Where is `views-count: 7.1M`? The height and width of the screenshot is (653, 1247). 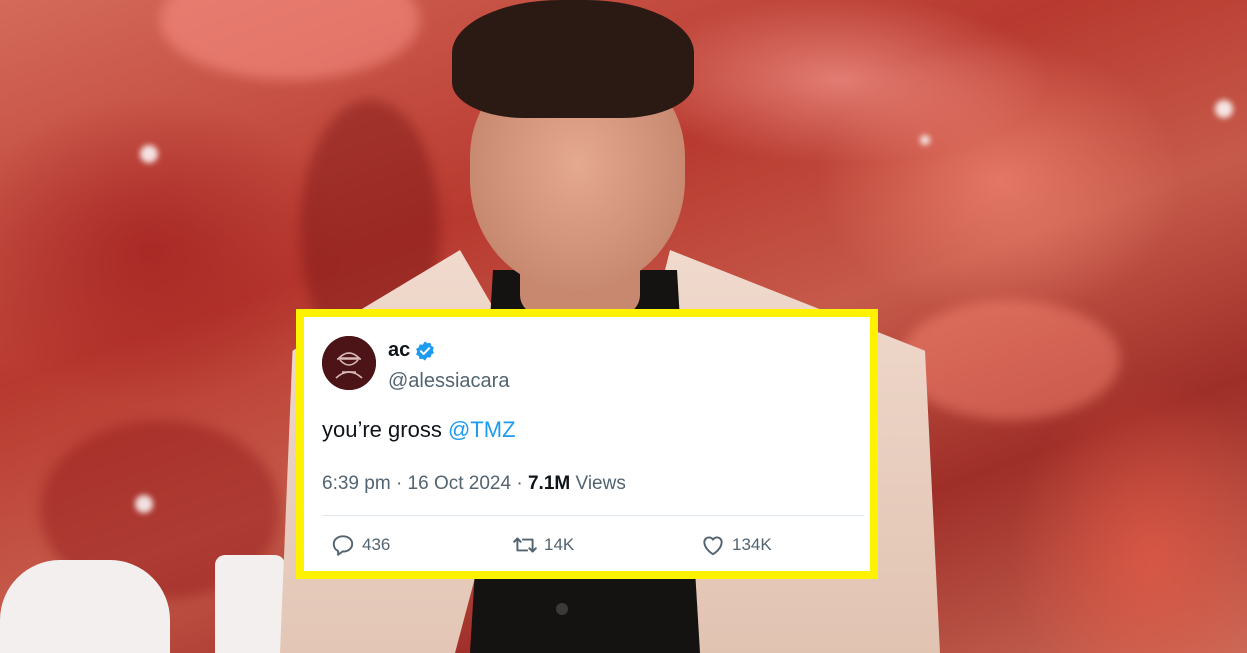
views-count: 7.1M is located at coordinates (549, 483).